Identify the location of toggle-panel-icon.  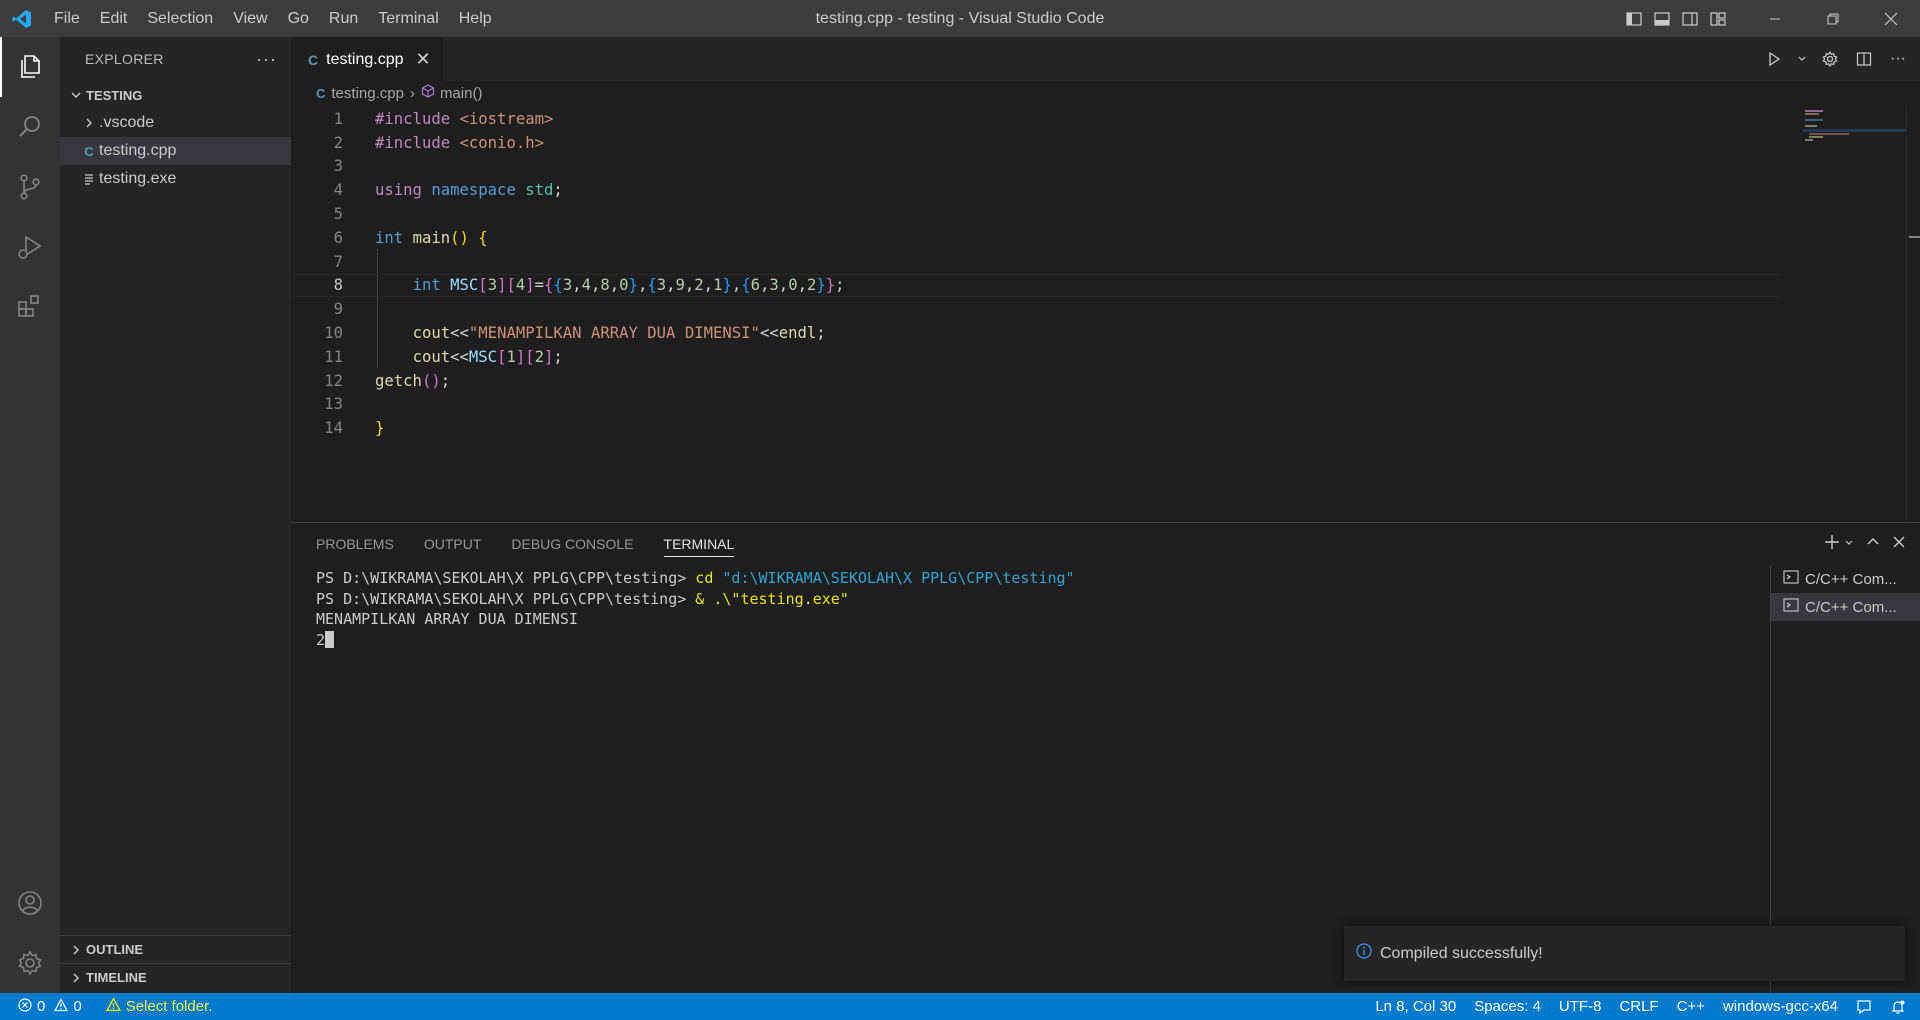
(1662, 18).